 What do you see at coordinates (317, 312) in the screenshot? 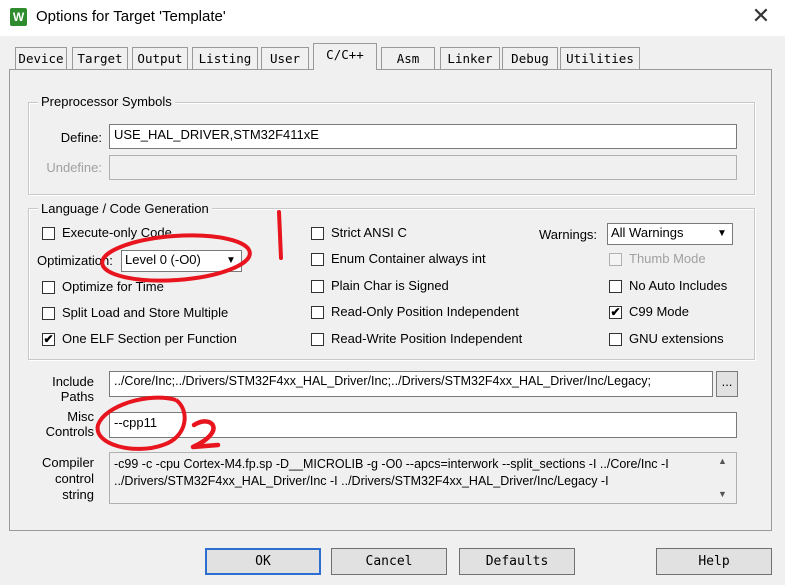
I see `ro-pi-checkbox` at bounding box center [317, 312].